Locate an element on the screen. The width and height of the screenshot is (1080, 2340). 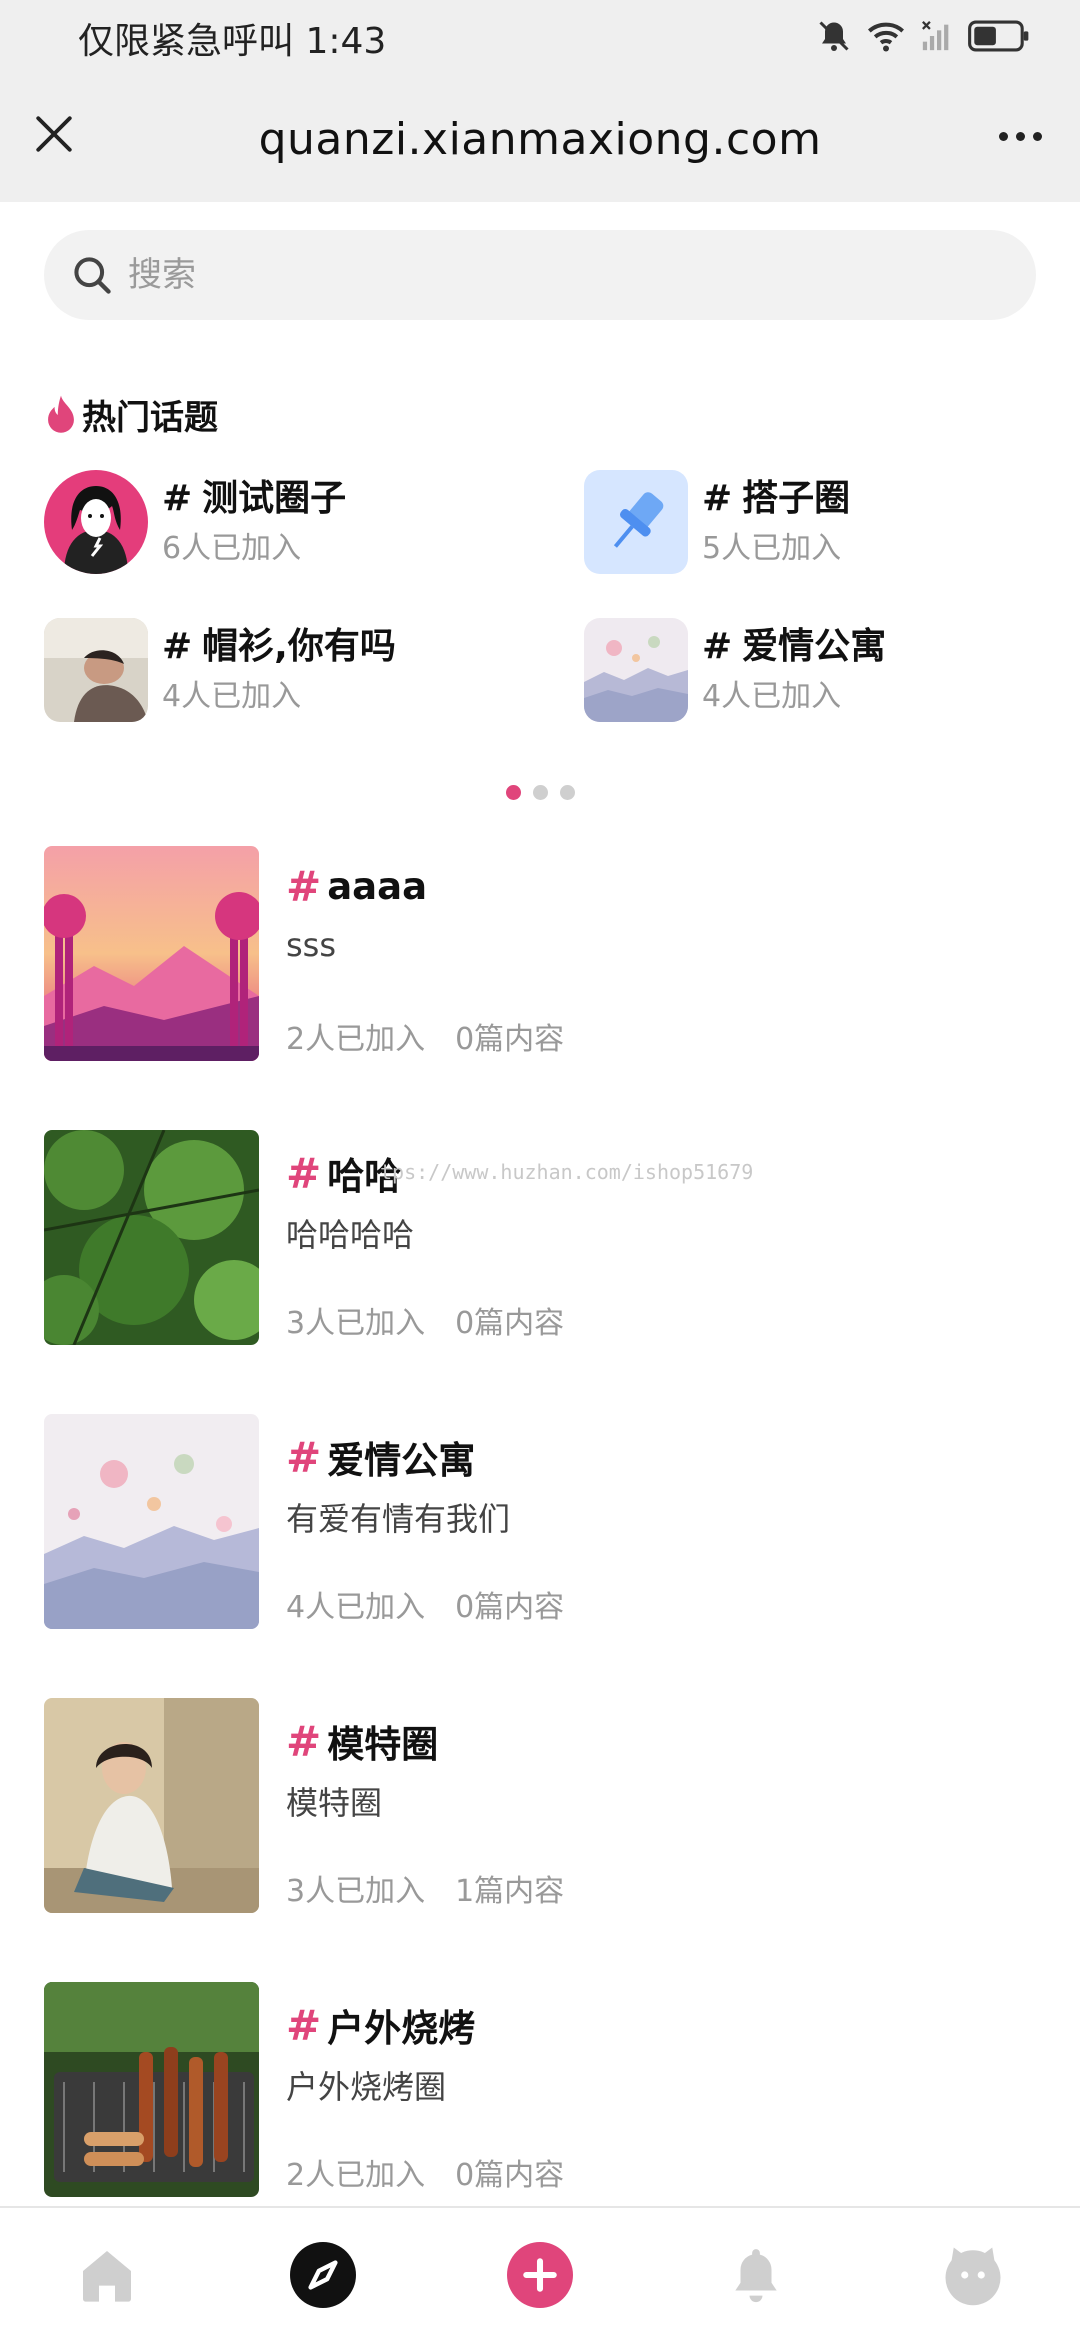
circle-name: # 户外烧烤 is located at coordinates (381, 2025).